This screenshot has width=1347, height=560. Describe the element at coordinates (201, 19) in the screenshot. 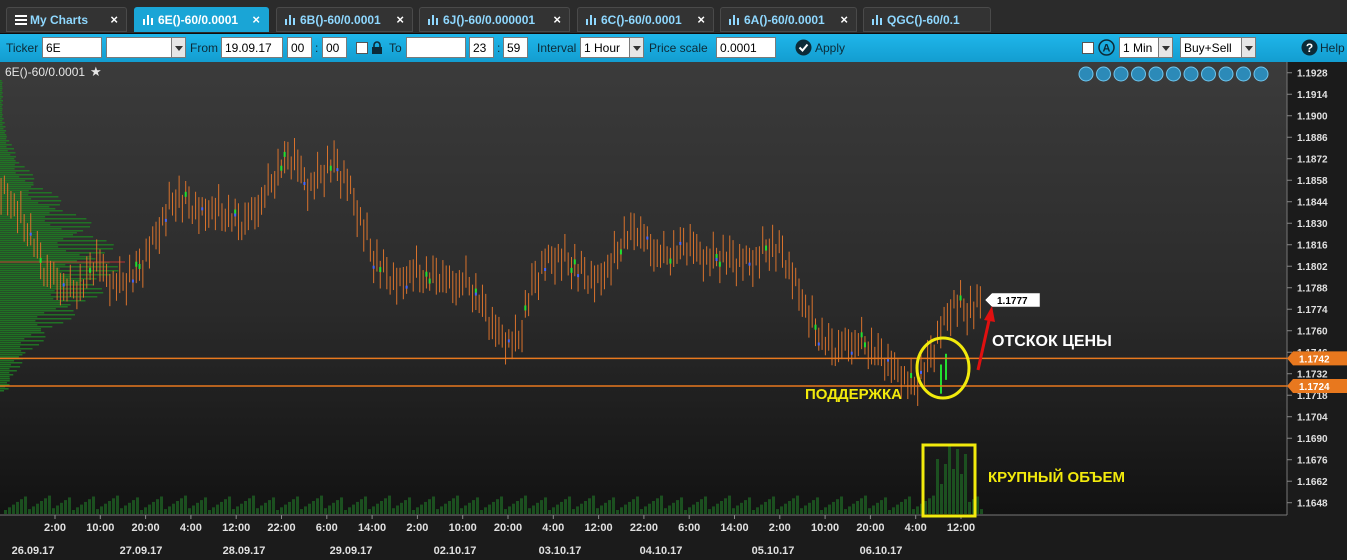

I see `tab-6e: 6E()-60/0.0001 ×` at that location.